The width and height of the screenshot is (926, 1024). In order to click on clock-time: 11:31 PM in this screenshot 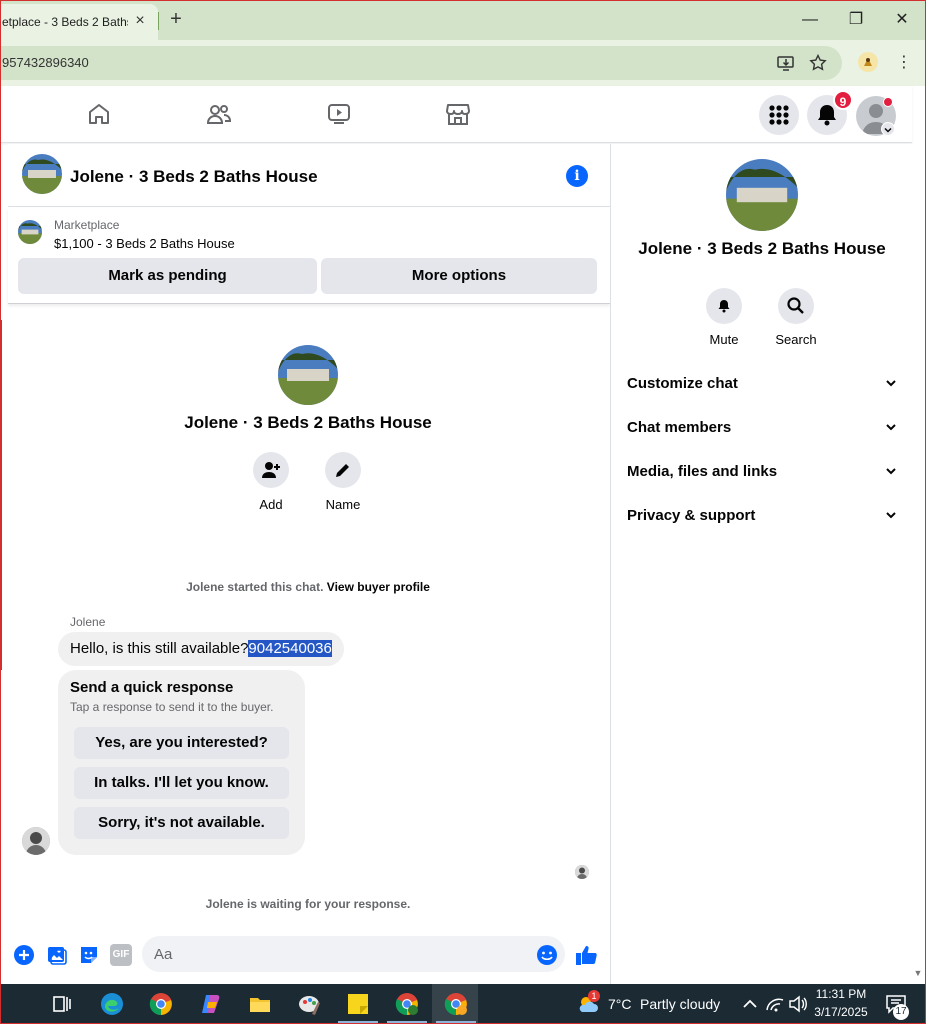, I will do `click(841, 994)`.